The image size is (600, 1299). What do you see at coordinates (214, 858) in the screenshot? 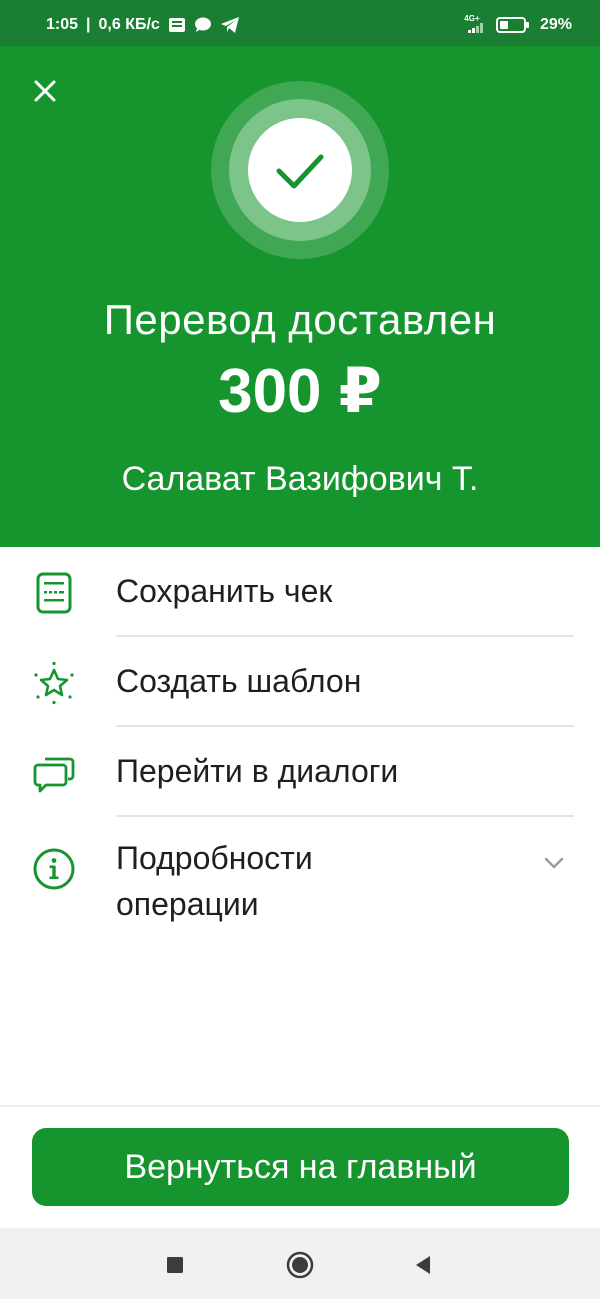
I see `operation-details-label-line1: Подробности` at bounding box center [214, 858].